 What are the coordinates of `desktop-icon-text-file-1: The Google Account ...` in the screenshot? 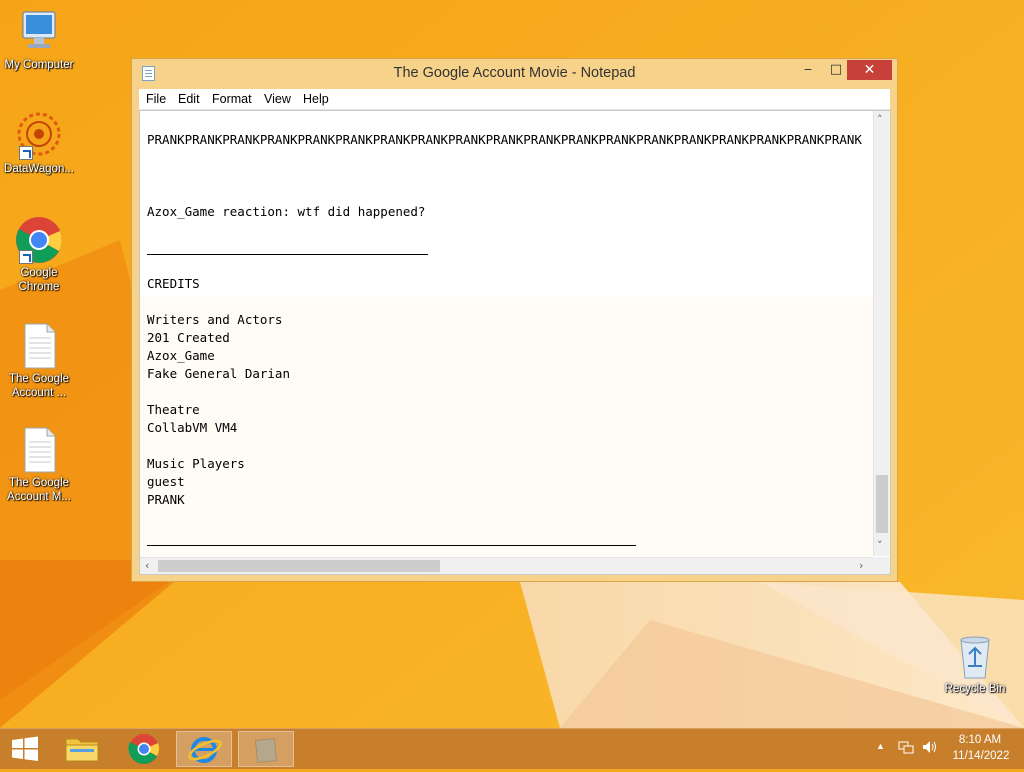 It's located at (39, 361).